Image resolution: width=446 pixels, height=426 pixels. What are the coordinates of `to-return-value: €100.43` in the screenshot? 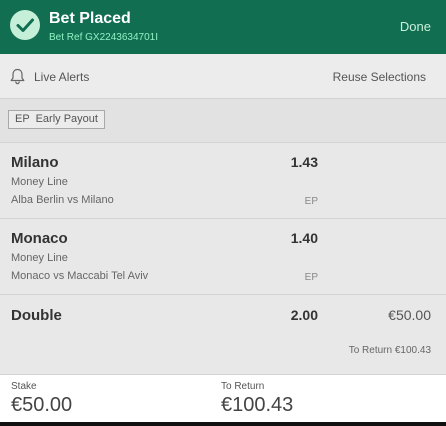 It's located at (257, 405).